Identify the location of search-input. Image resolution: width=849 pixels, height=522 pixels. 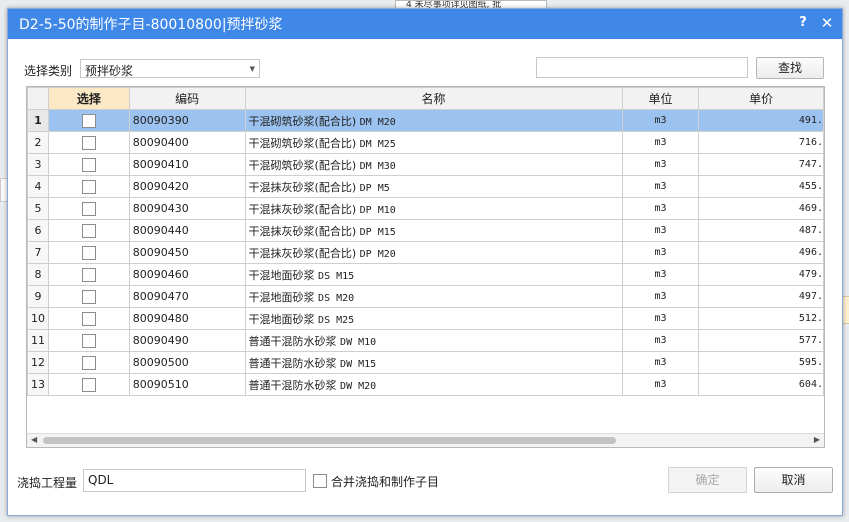
(642, 67).